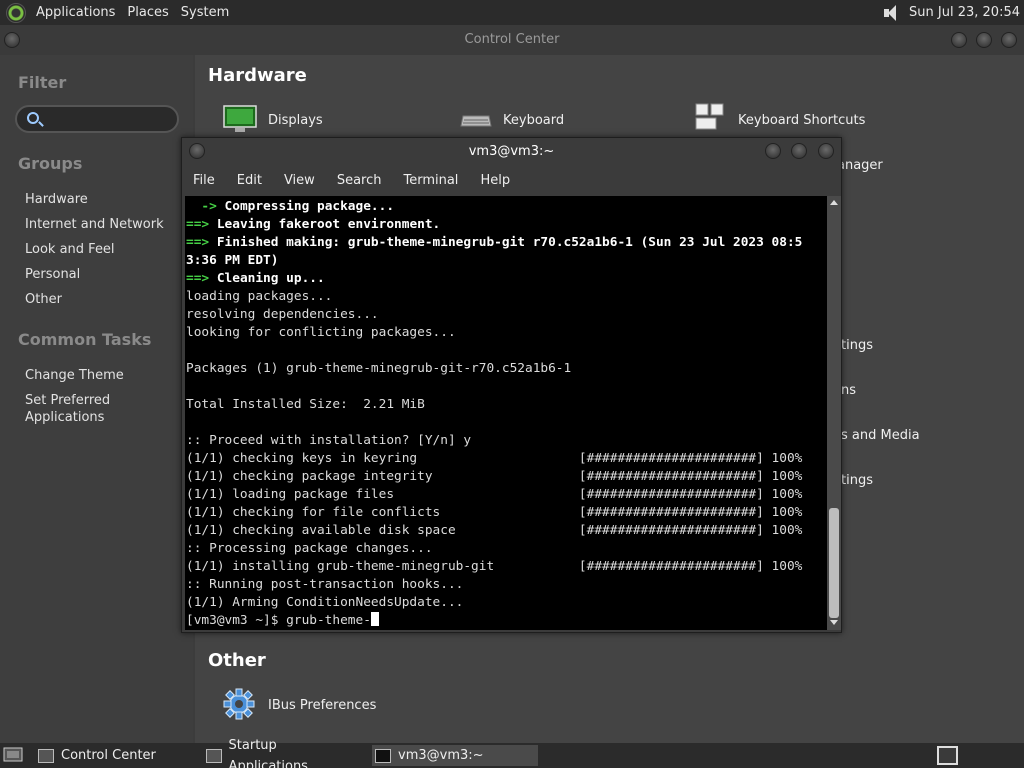 The height and width of the screenshot is (768, 1024). What do you see at coordinates (984, 40) in the screenshot?
I see `maximize-button` at bounding box center [984, 40].